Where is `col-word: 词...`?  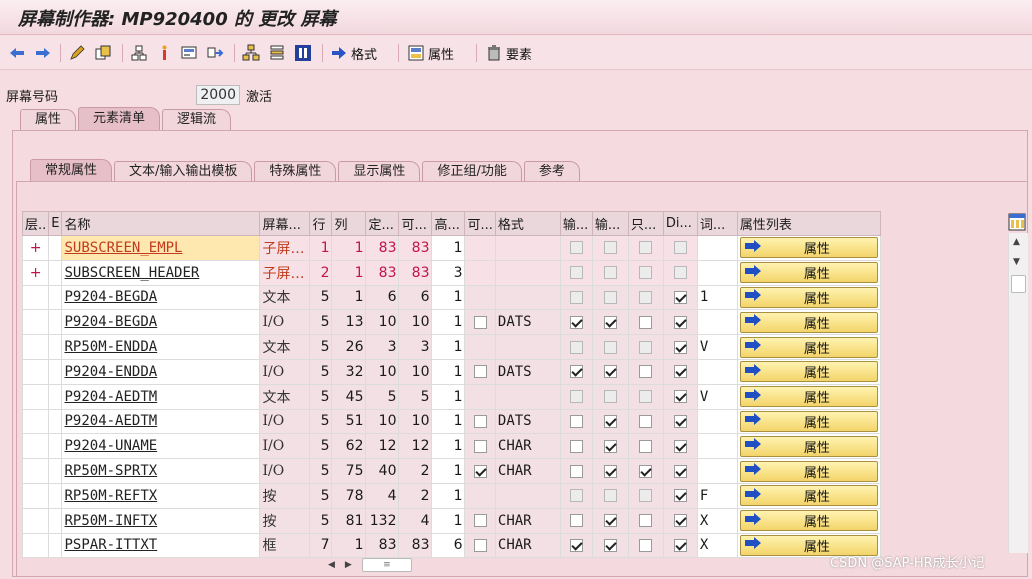
col-word: 词... is located at coordinates (717, 223).